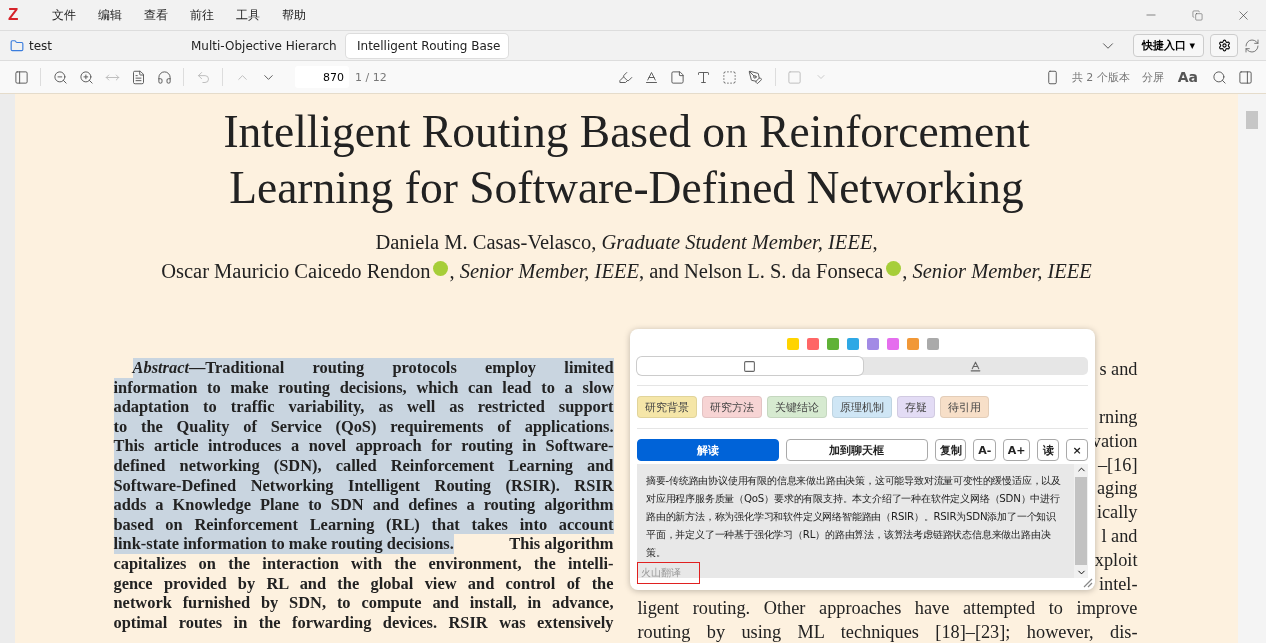 This screenshot has height=643, width=1266. What do you see at coordinates (1117, 489) in the screenshot?
I see `body-text: aging` at bounding box center [1117, 489].